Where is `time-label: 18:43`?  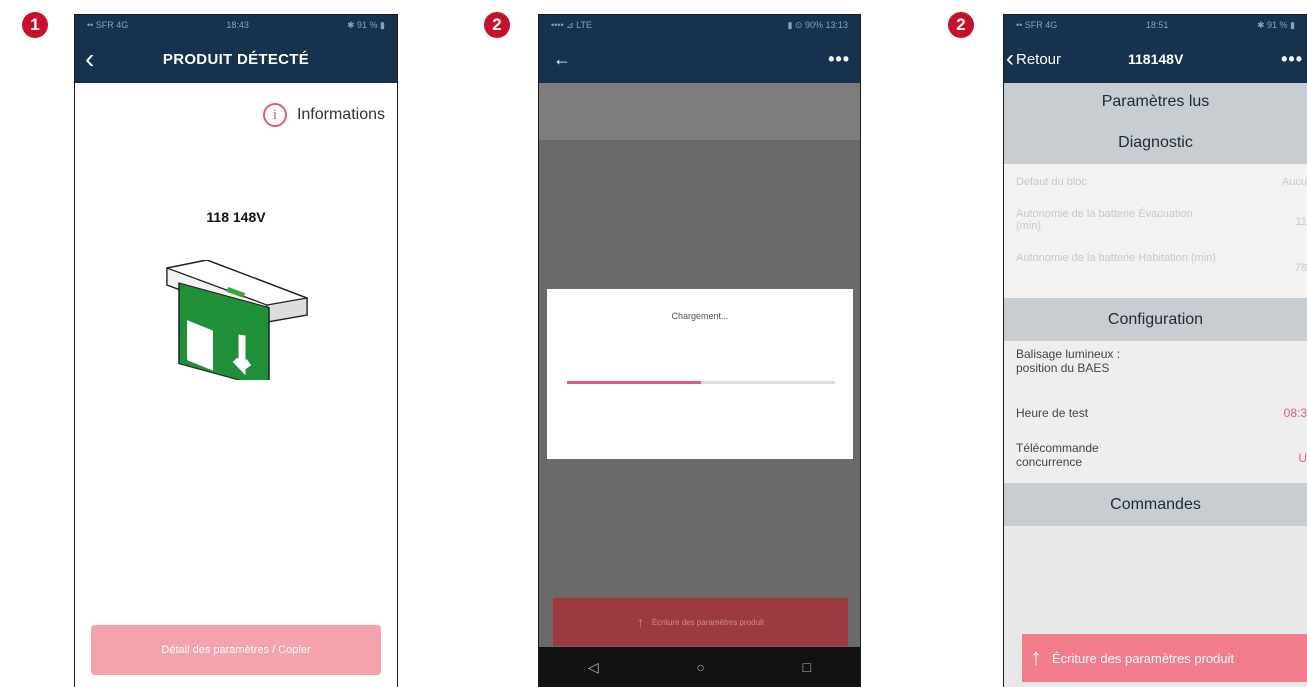 time-label: 18:43 is located at coordinates (237, 25).